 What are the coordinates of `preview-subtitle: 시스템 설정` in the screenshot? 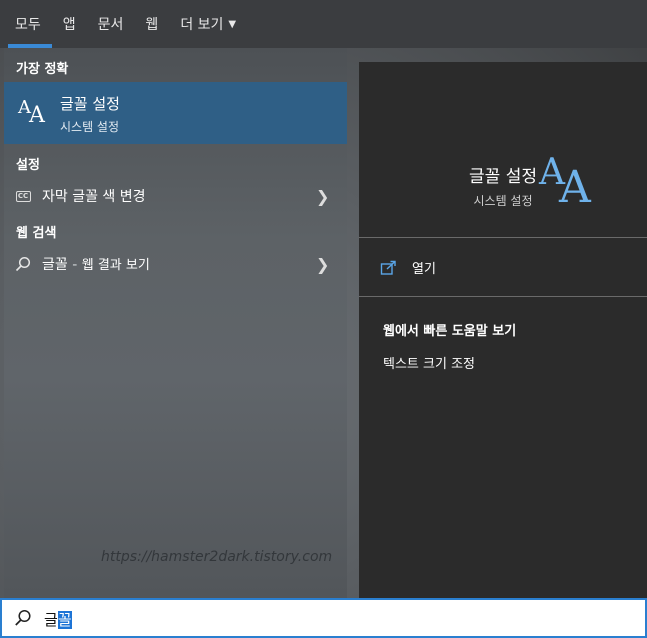 It's located at (503, 201).